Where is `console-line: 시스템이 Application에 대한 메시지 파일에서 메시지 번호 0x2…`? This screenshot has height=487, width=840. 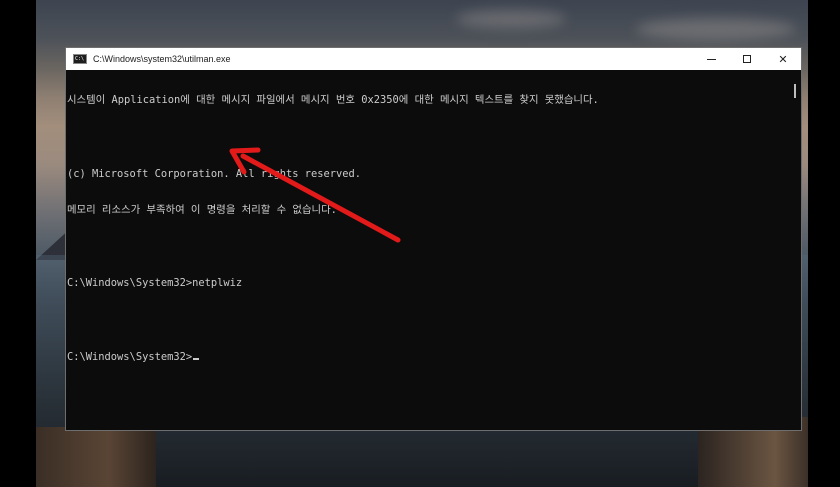 console-line: 시스템이 Application에 대한 메시지 파일에서 메시지 번호 0x2… is located at coordinates (333, 100).